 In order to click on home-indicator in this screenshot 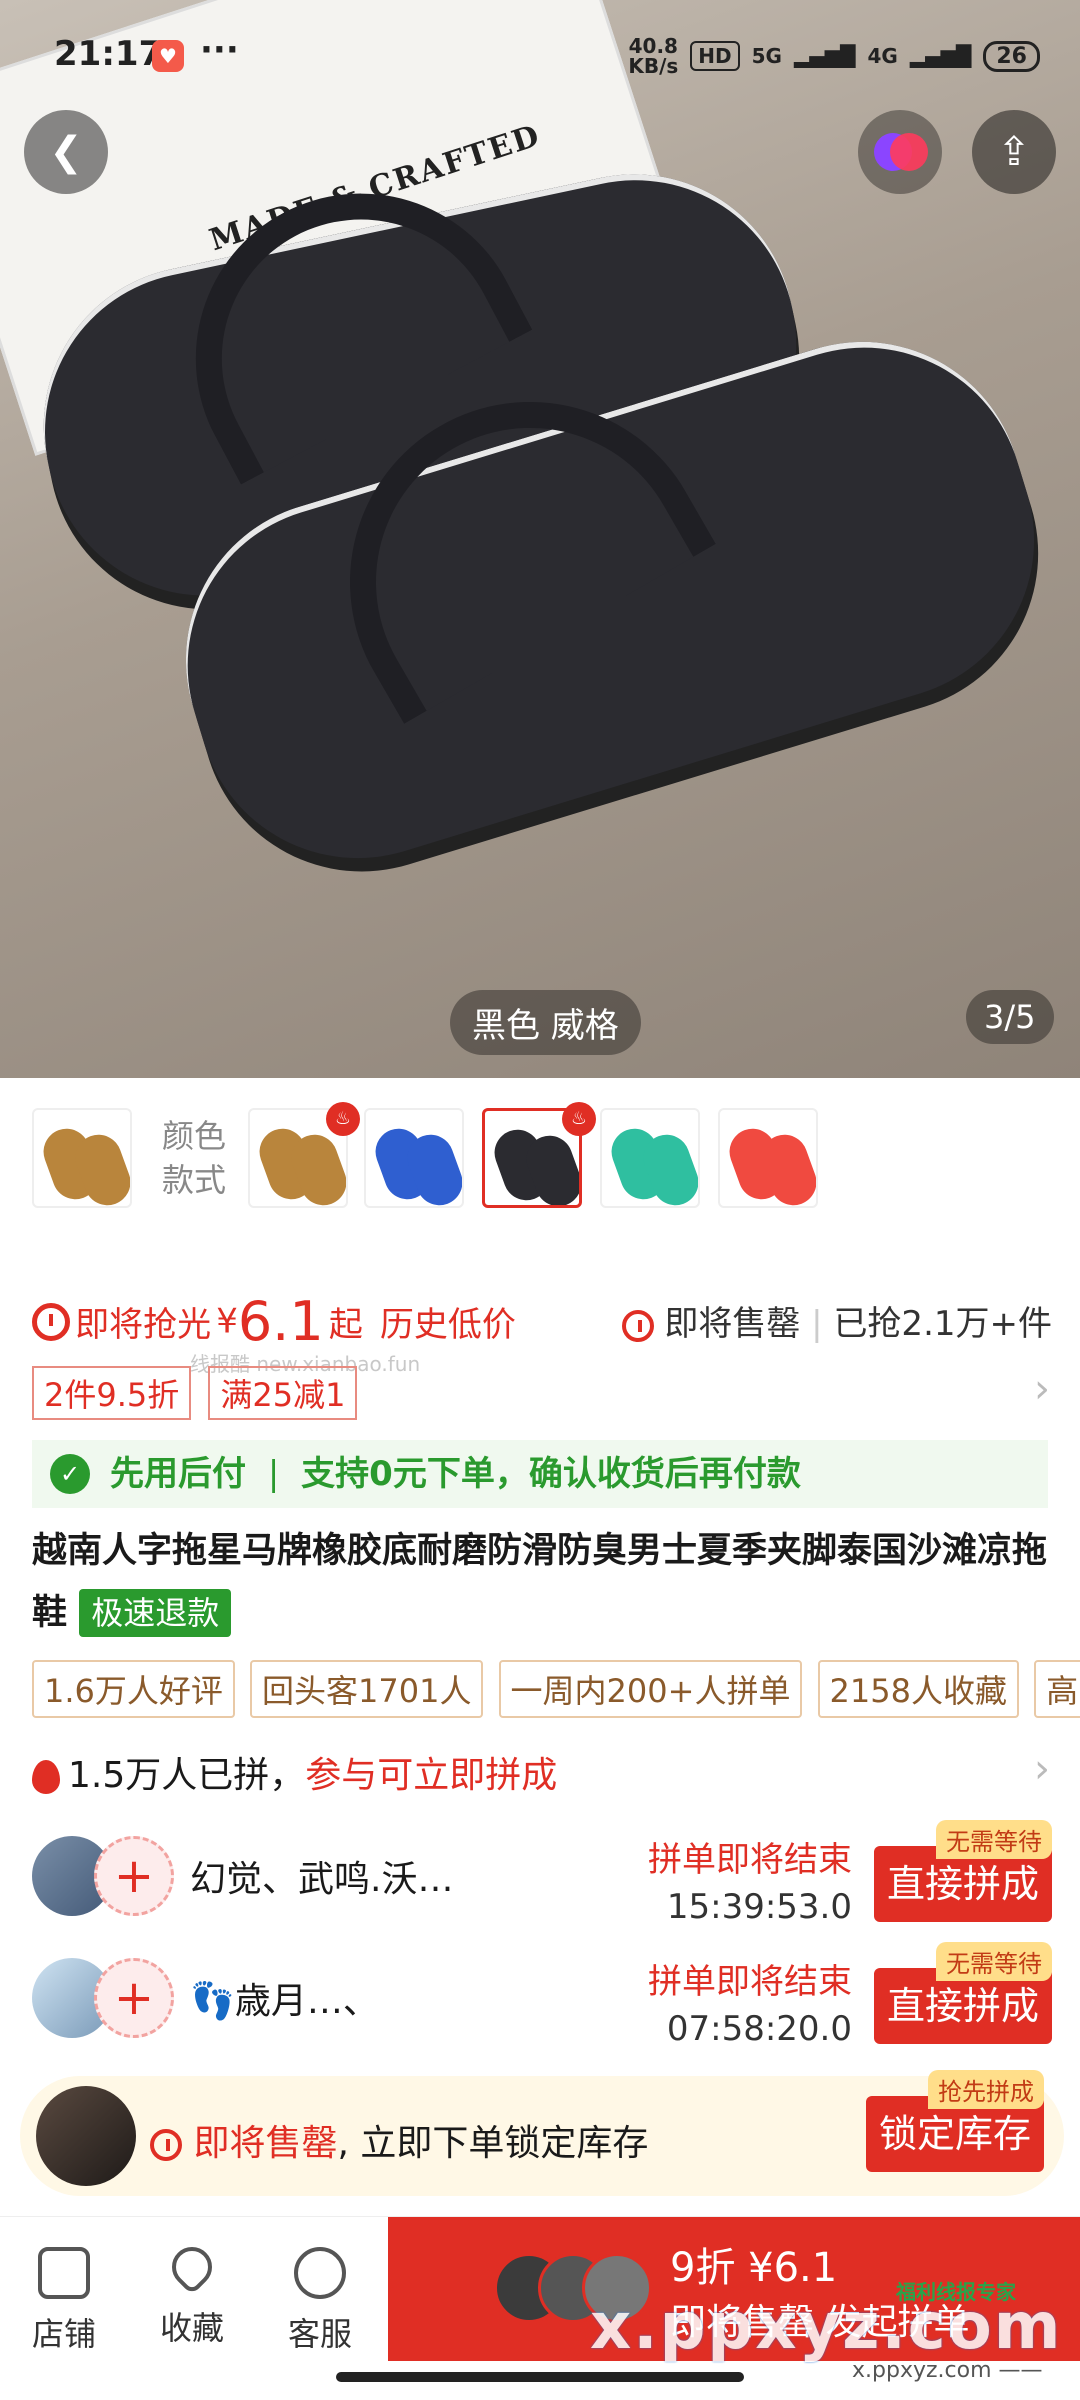, I will do `click(540, 2377)`.